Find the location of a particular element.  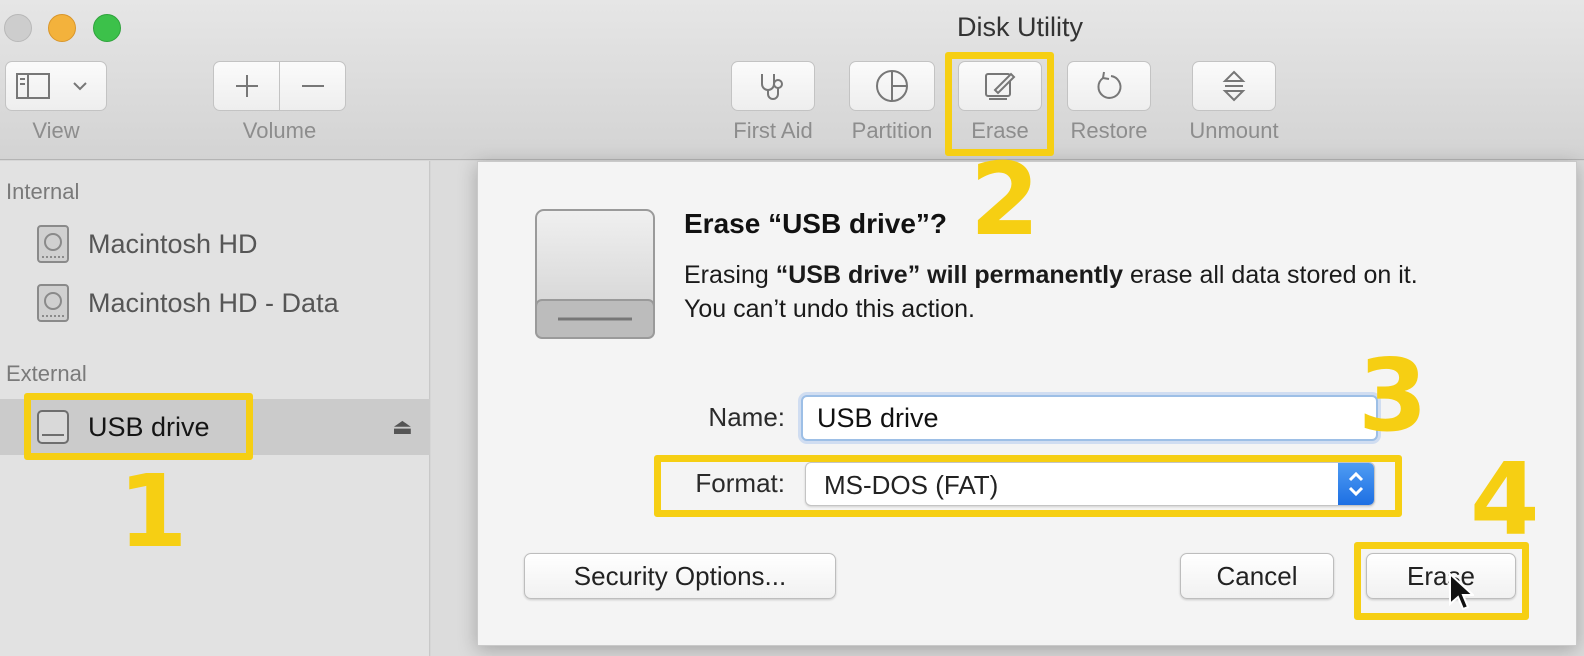

restore-label: Restore is located at coordinates (1109, 130).